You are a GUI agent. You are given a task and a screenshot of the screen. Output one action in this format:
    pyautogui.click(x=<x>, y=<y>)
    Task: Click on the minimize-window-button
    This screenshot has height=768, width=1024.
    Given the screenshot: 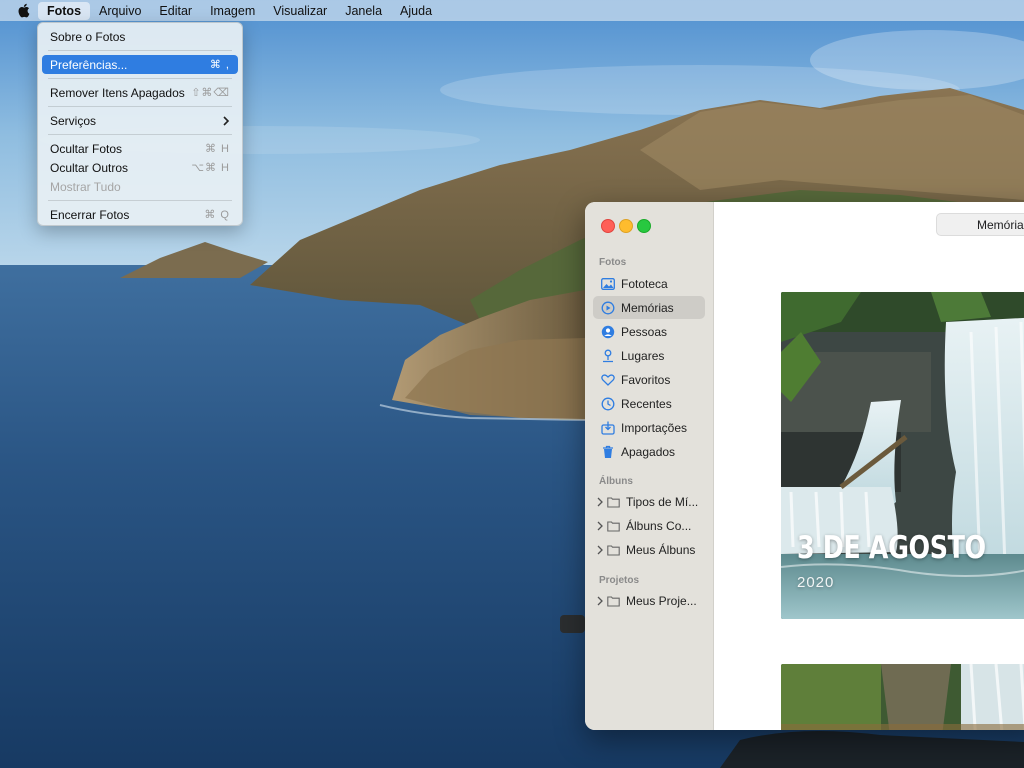 What is the action you would take?
    pyautogui.click(x=626, y=226)
    